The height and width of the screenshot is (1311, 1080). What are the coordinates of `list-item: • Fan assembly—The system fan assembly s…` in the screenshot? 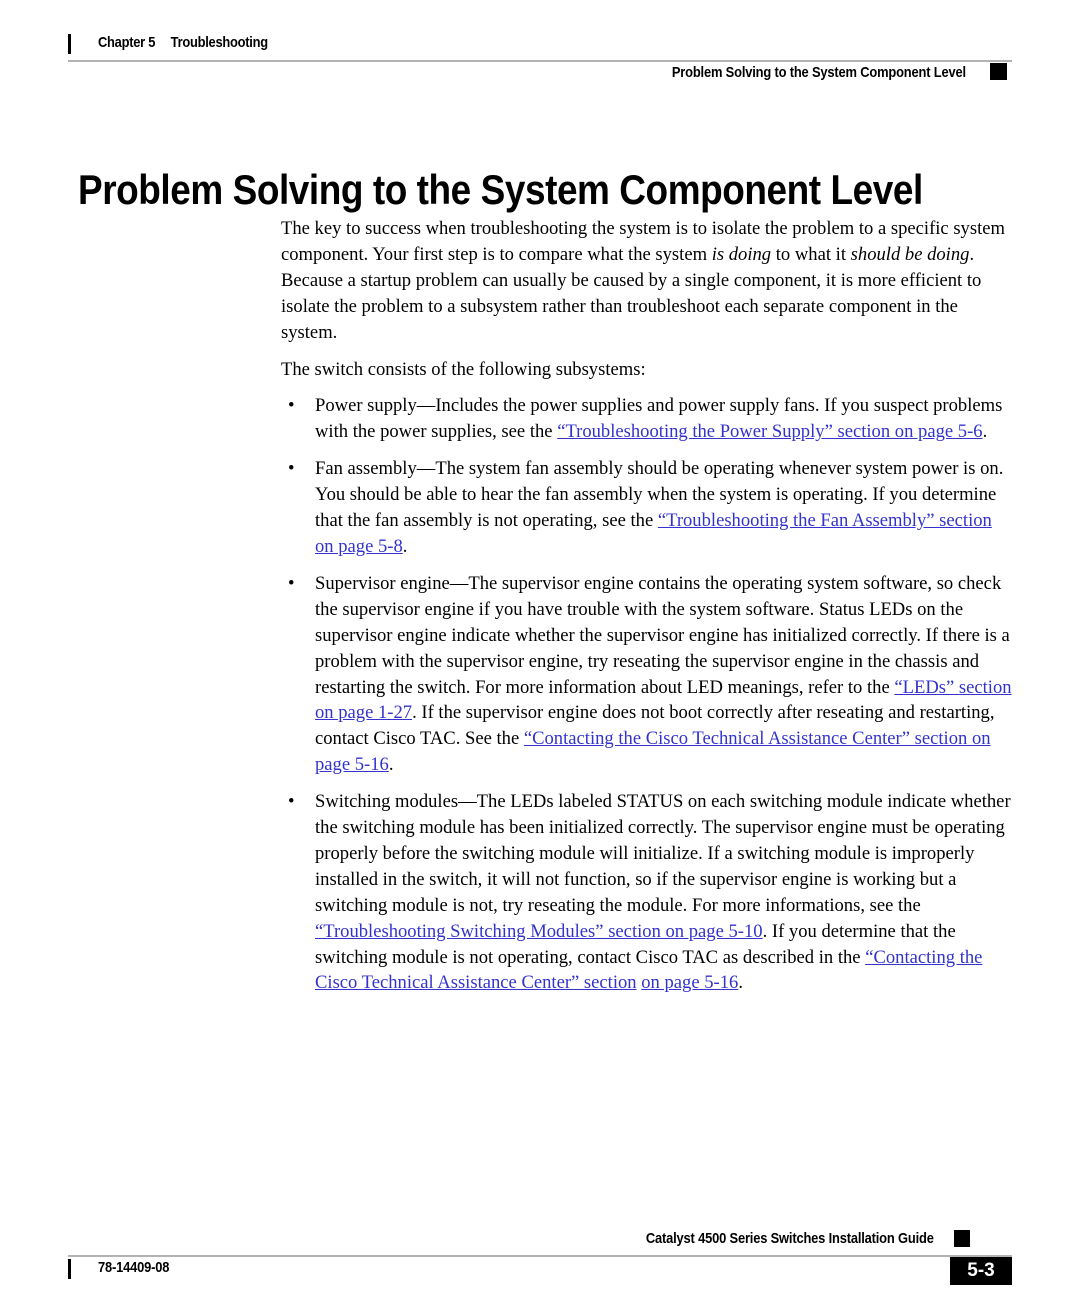 It's located at (646, 508).